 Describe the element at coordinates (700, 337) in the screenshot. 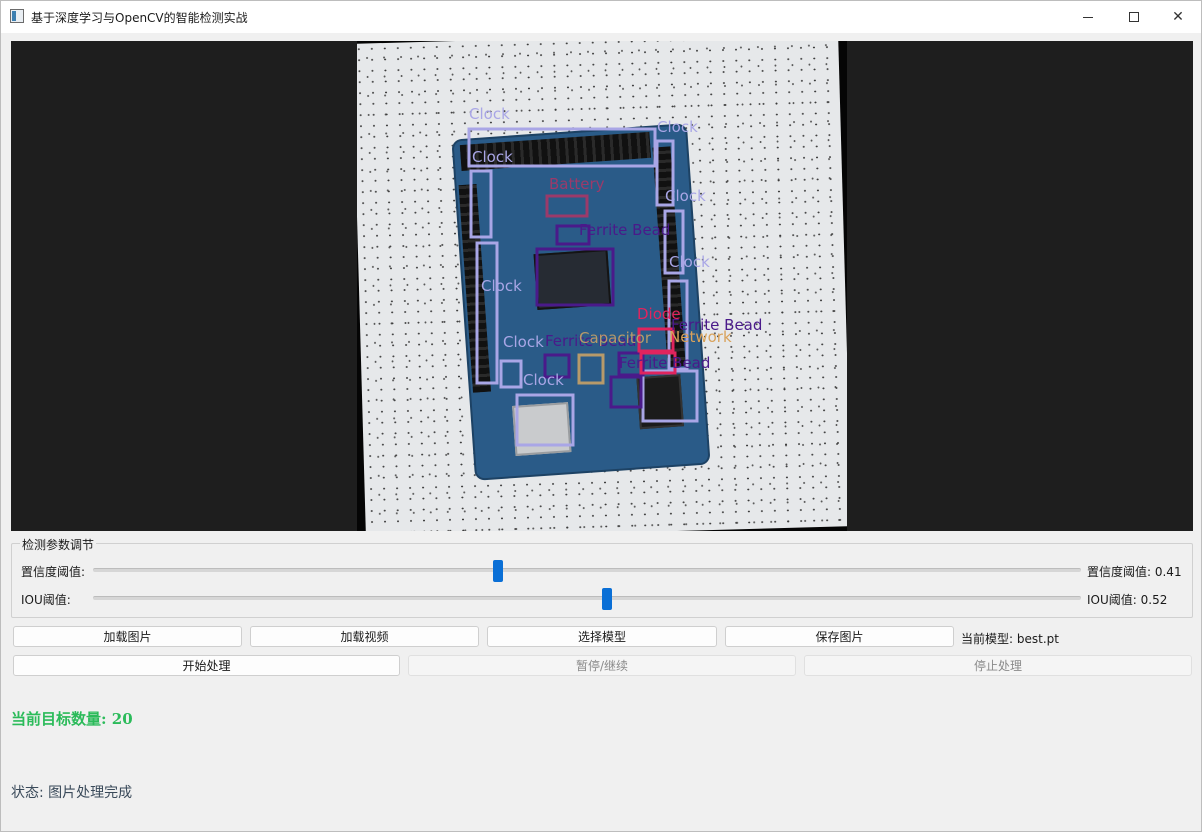

I see `detection-label: Network` at that location.